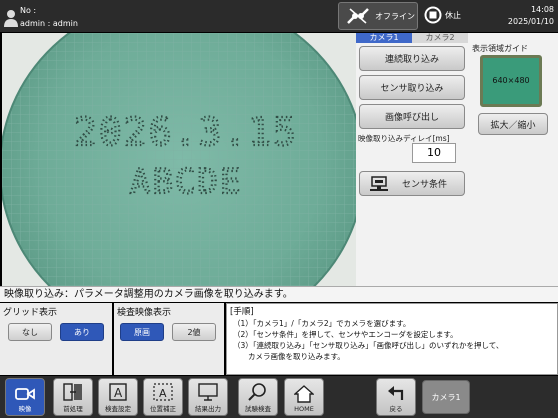  Describe the element at coordinates (25, 409) in the screenshot. I see `video-label: 映像` at that location.